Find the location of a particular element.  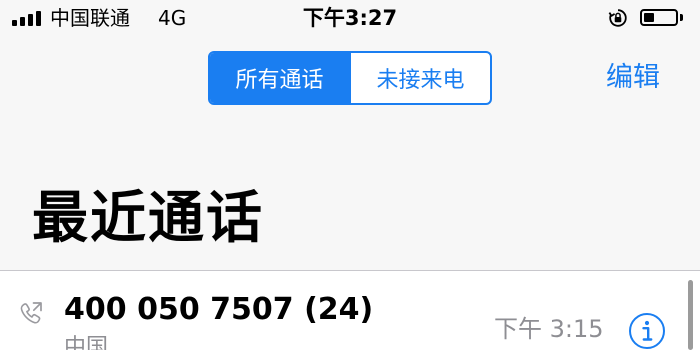

status-bar: 中国联通 4G 下午3:27 is located at coordinates (350, 19).